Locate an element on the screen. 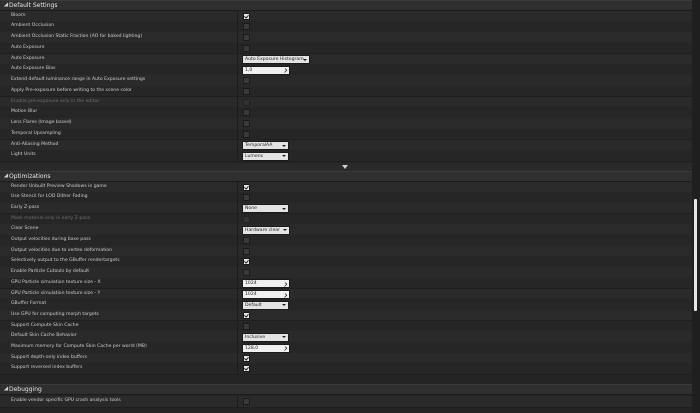 The width and height of the screenshot is (700, 413). setting-dropdown: TemporalAA is located at coordinates (265, 145).